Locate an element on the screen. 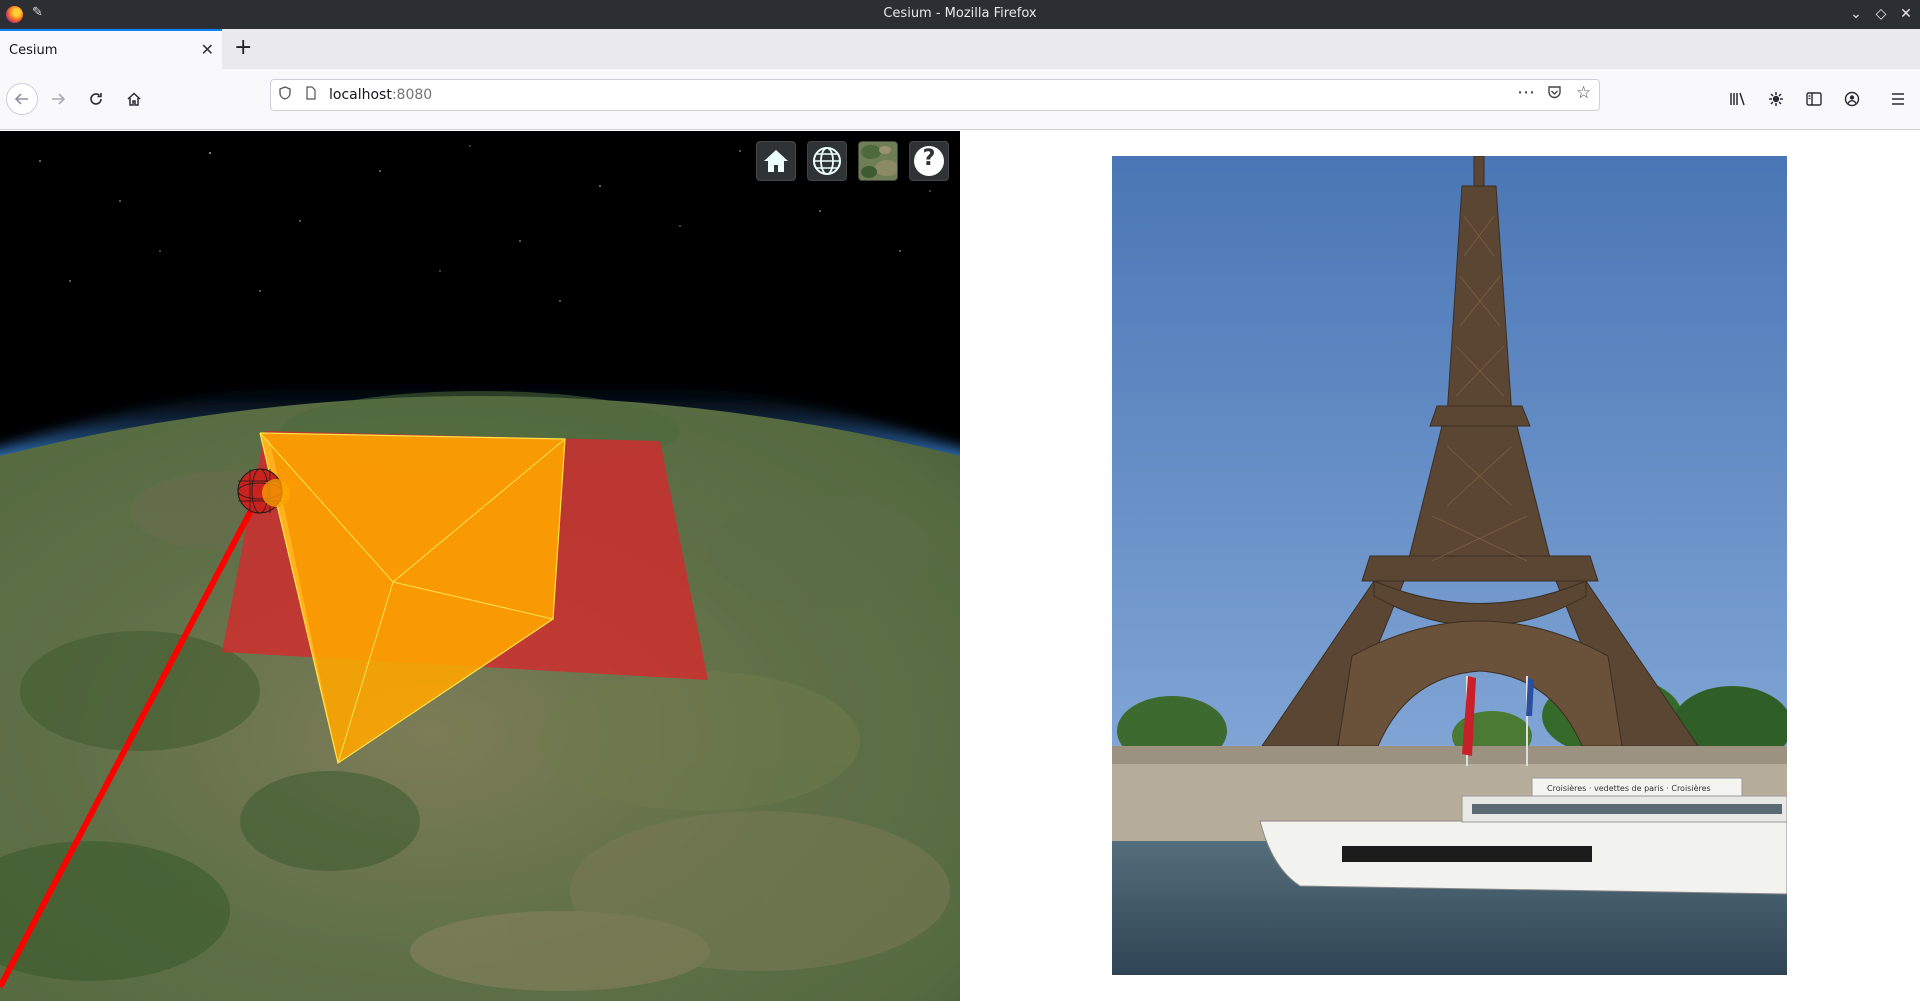 This screenshot has height=1001, width=1920. home-button is located at coordinates (776, 161).